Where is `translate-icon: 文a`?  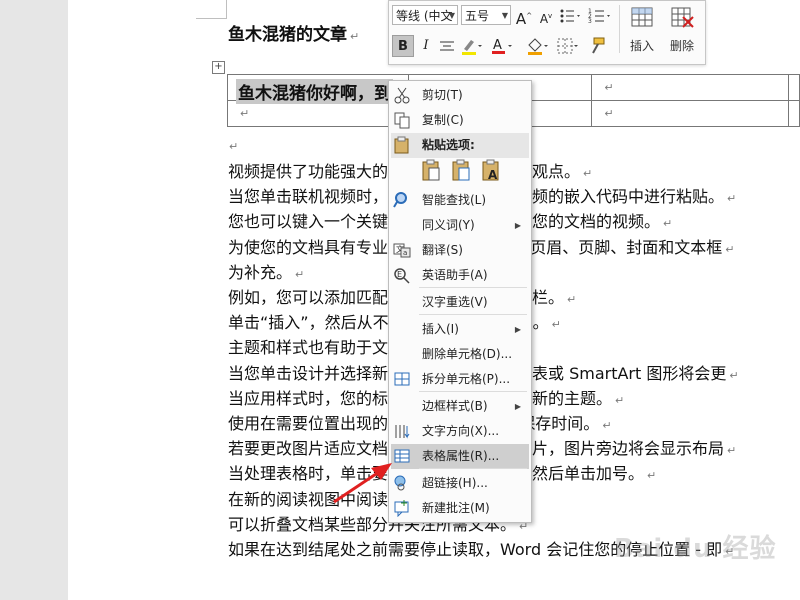 translate-icon: 文a is located at coordinates (402, 250).